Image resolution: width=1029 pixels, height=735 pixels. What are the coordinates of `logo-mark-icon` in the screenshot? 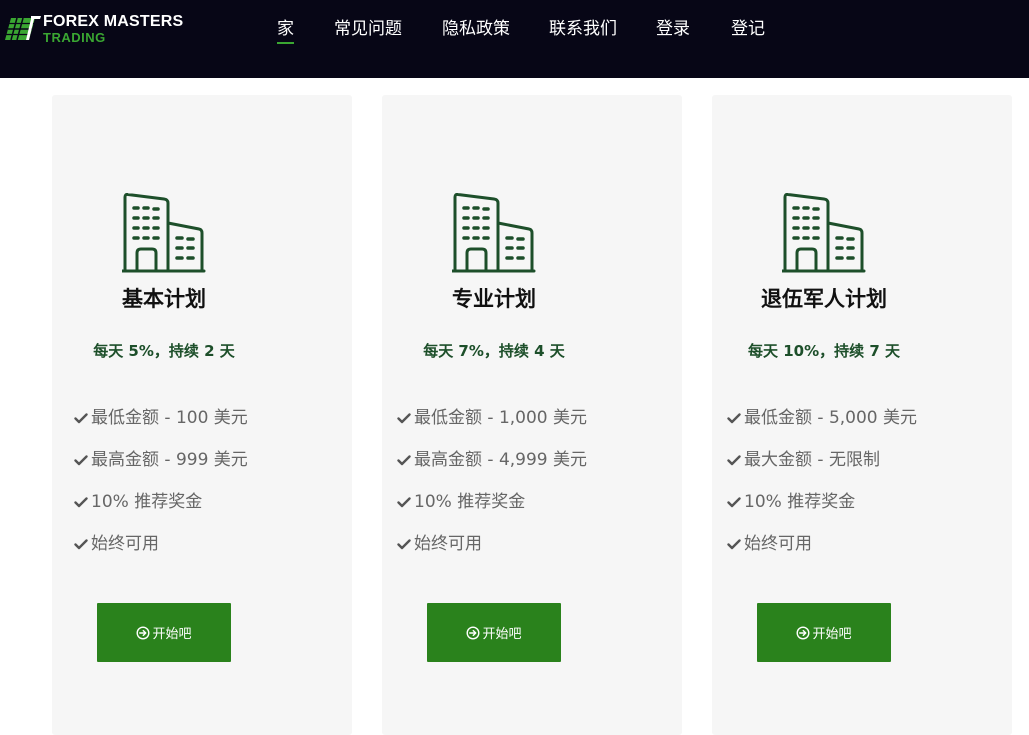 It's located at (23, 28).